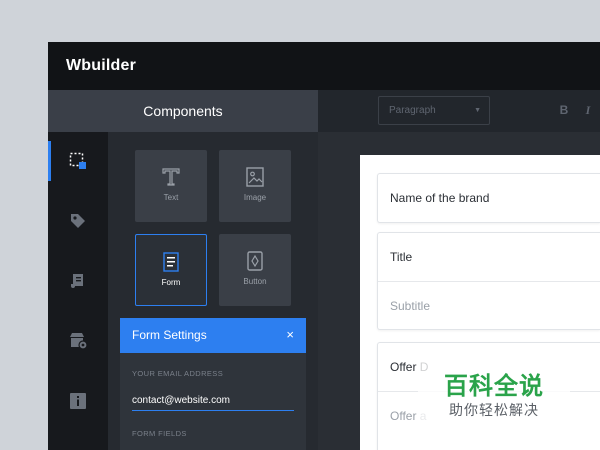  What do you see at coordinates (171, 262) in the screenshot?
I see `form-doc-icon` at bounding box center [171, 262].